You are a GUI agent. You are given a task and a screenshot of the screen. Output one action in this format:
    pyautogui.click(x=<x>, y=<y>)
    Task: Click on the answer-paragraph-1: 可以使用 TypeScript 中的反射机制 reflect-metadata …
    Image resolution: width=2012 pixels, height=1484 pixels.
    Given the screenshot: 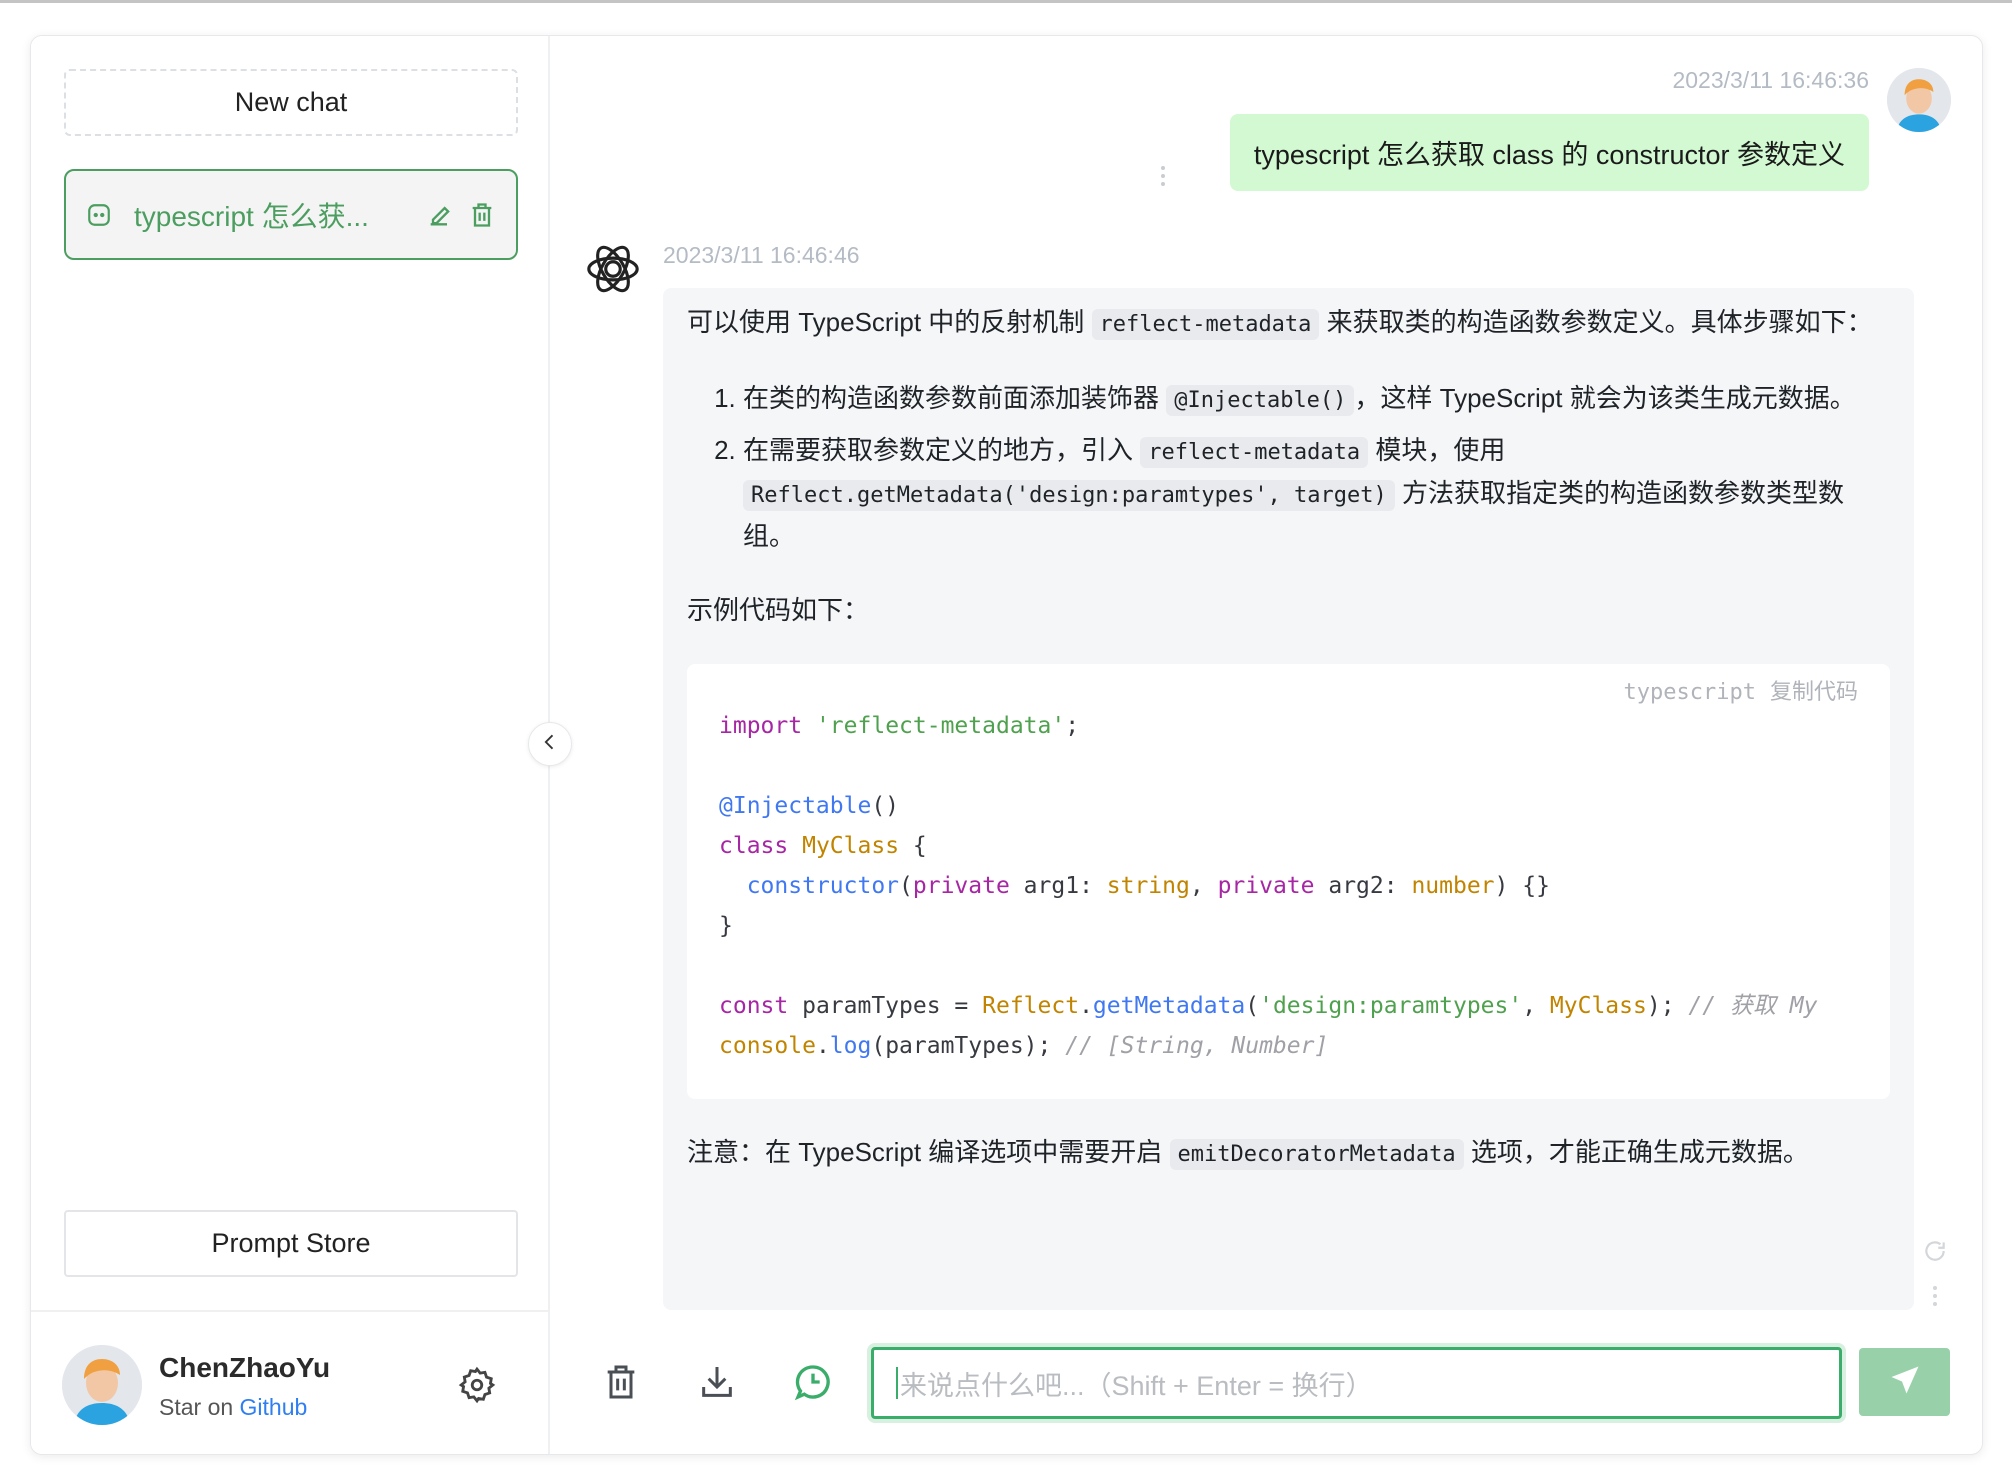 What is the action you would take?
    pyautogui.click(x=1288, y=323)
    